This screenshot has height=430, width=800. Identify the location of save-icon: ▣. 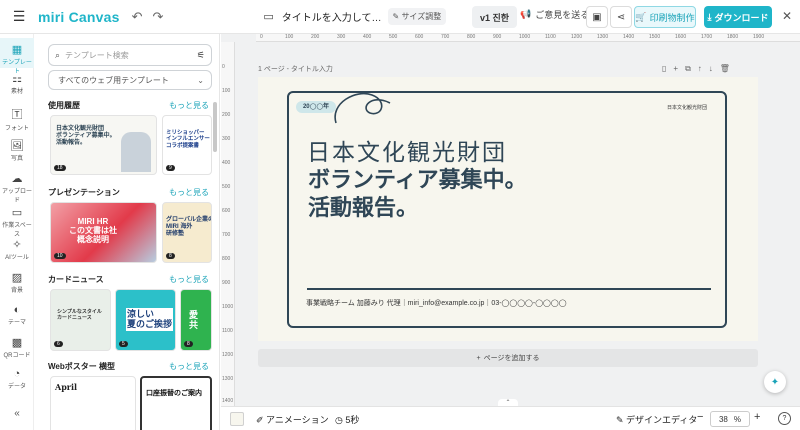
(597, 17).